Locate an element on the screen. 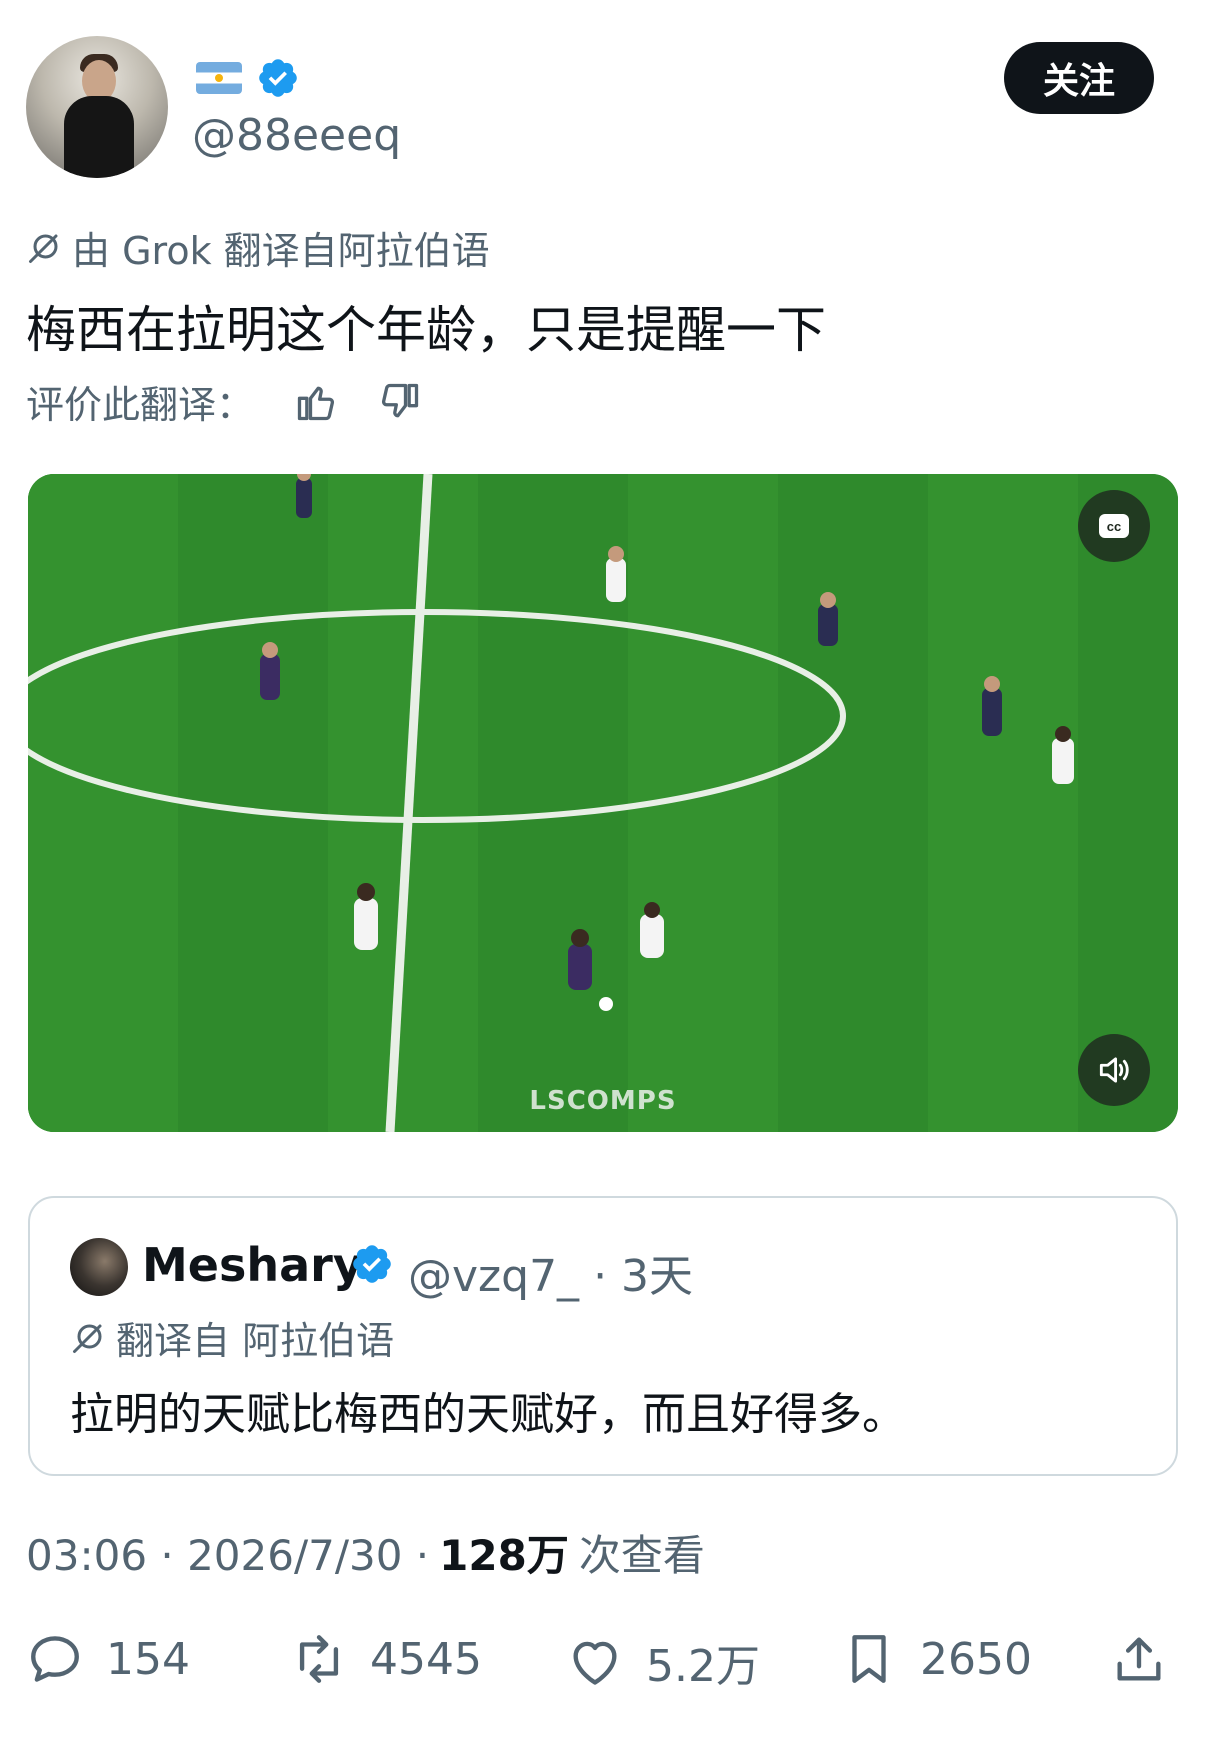 This screenshot has width=1206, height=1751. bookmark-icon is located at coordinates (869, 1659).